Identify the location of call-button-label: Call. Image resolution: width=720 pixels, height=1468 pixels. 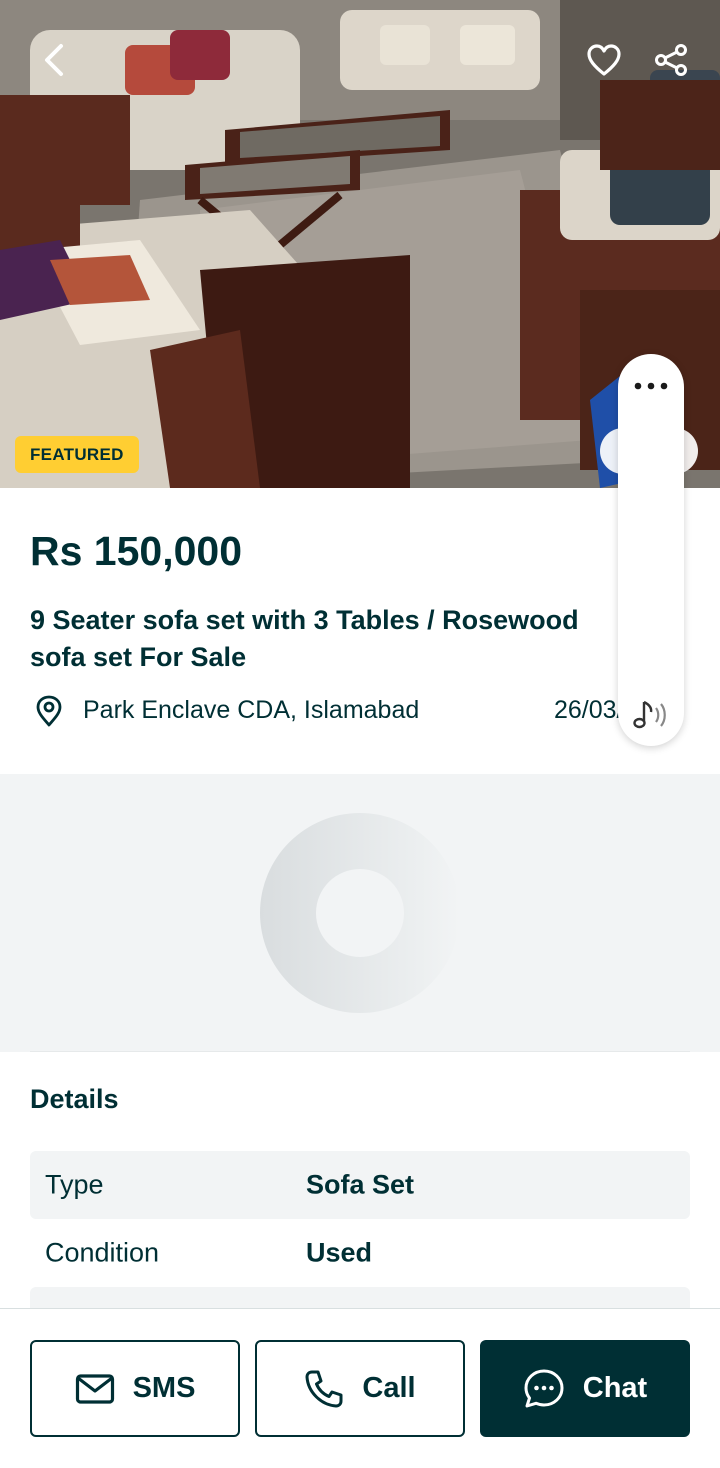
(389, 1388).